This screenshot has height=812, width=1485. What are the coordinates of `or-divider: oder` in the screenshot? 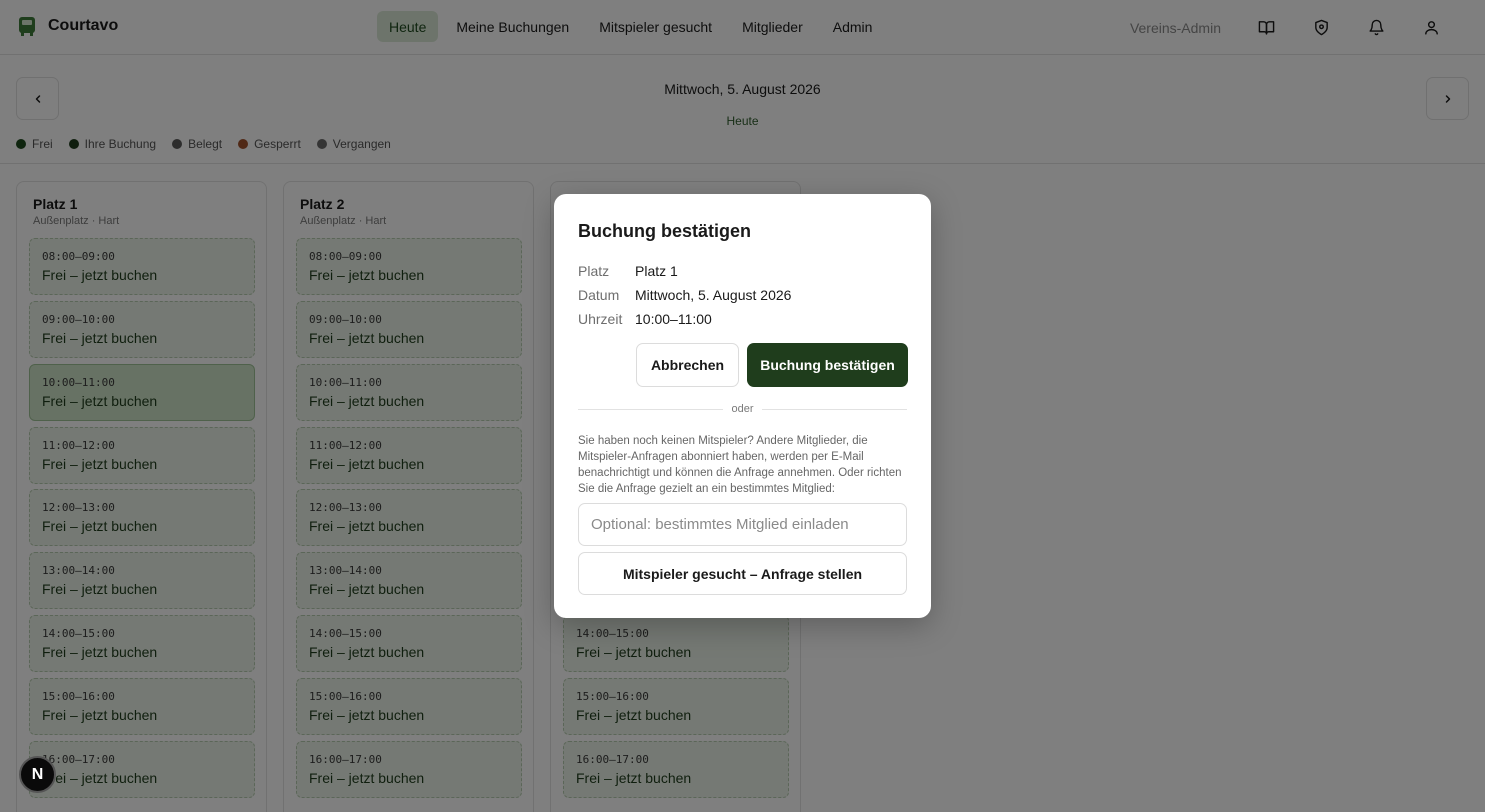 It's located at (742, 409).